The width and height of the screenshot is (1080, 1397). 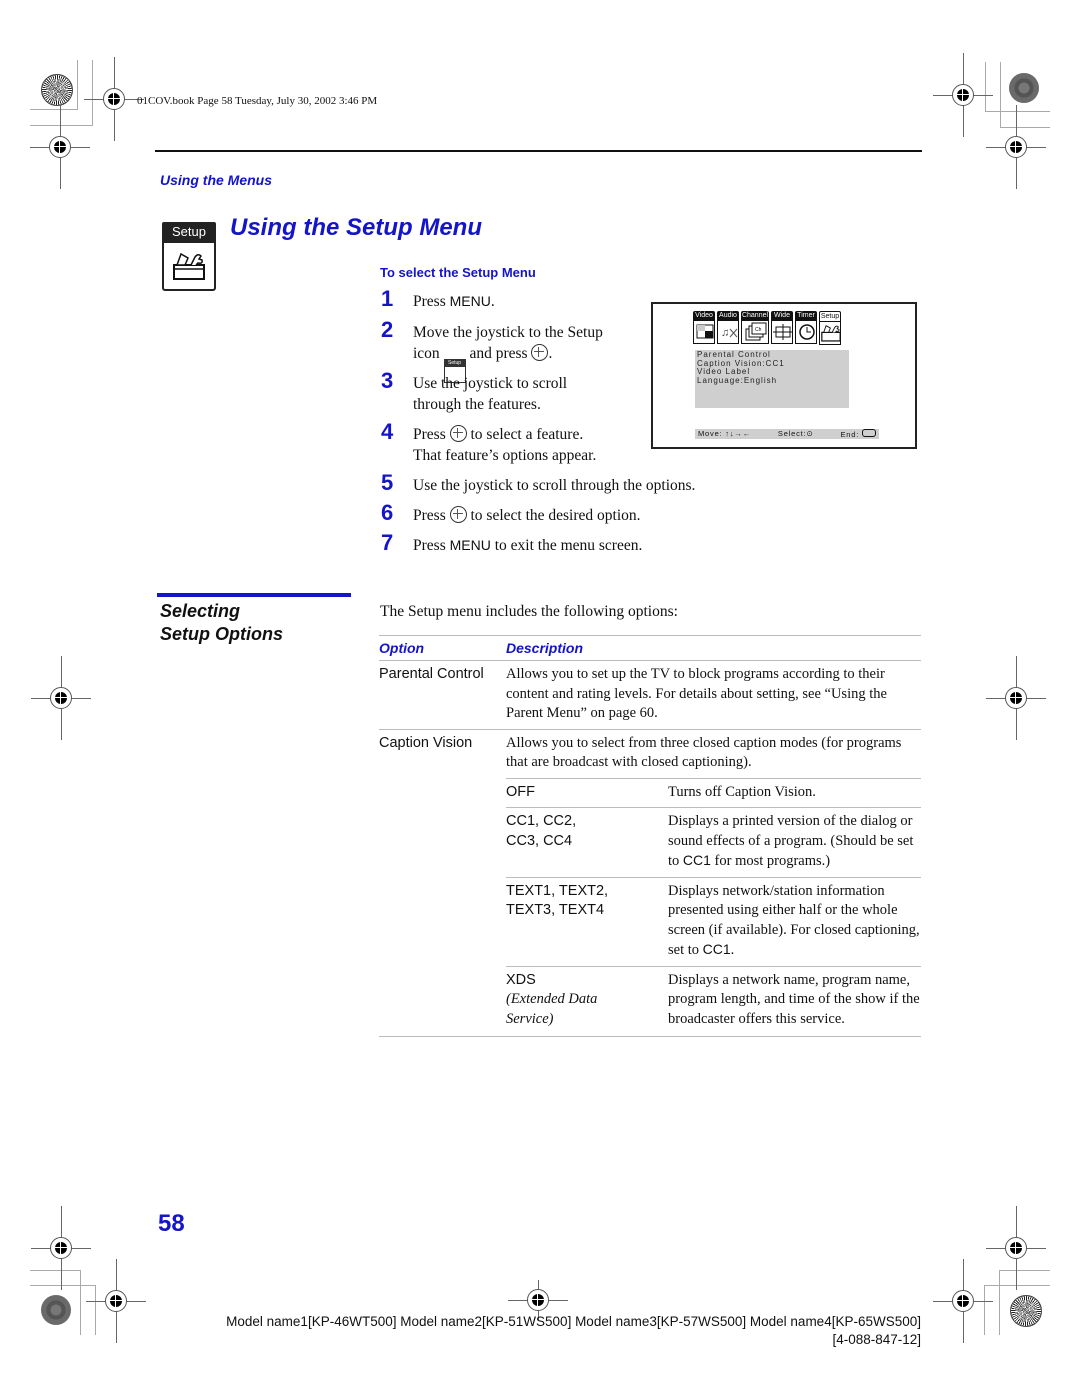 What do you see at coordinates (426, 742) in the screenshot?
I see `option-name: Caption Vision` at bounding box center [426, 742].